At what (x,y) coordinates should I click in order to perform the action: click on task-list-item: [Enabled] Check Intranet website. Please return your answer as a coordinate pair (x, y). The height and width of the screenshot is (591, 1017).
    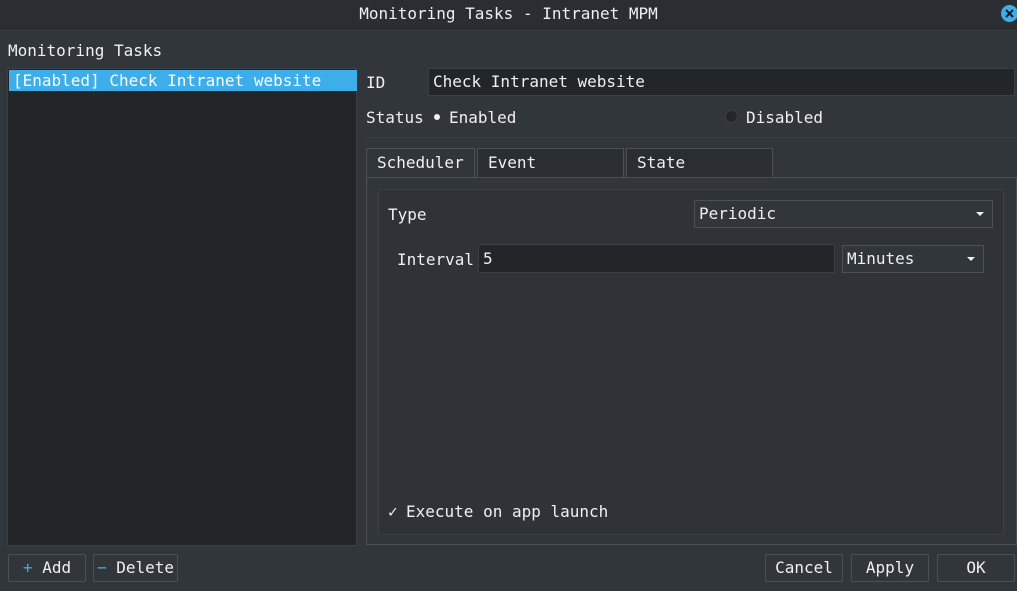
    Looking at the image, I should click on (183, 80).